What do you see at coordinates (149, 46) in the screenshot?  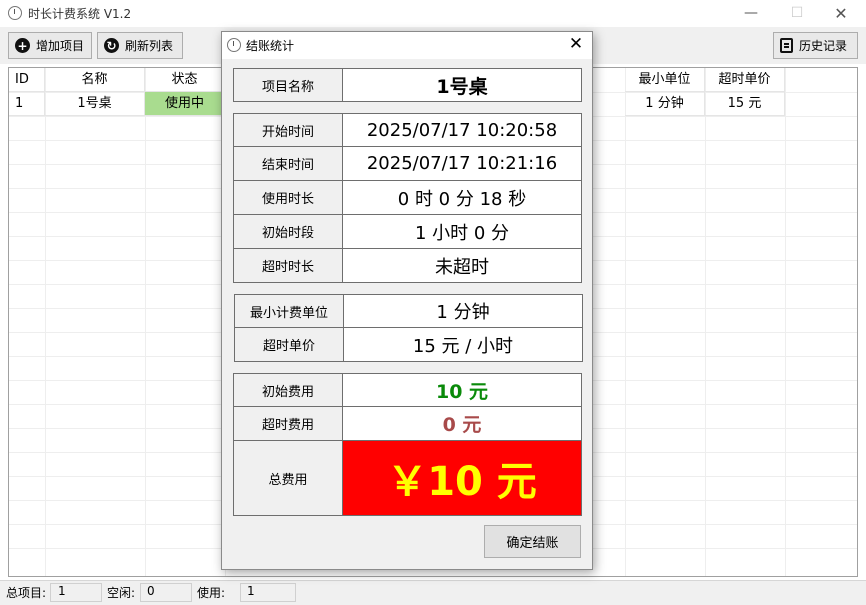 I see `refresh-list-label: 刷新列表` at bounding box center [149, 46].